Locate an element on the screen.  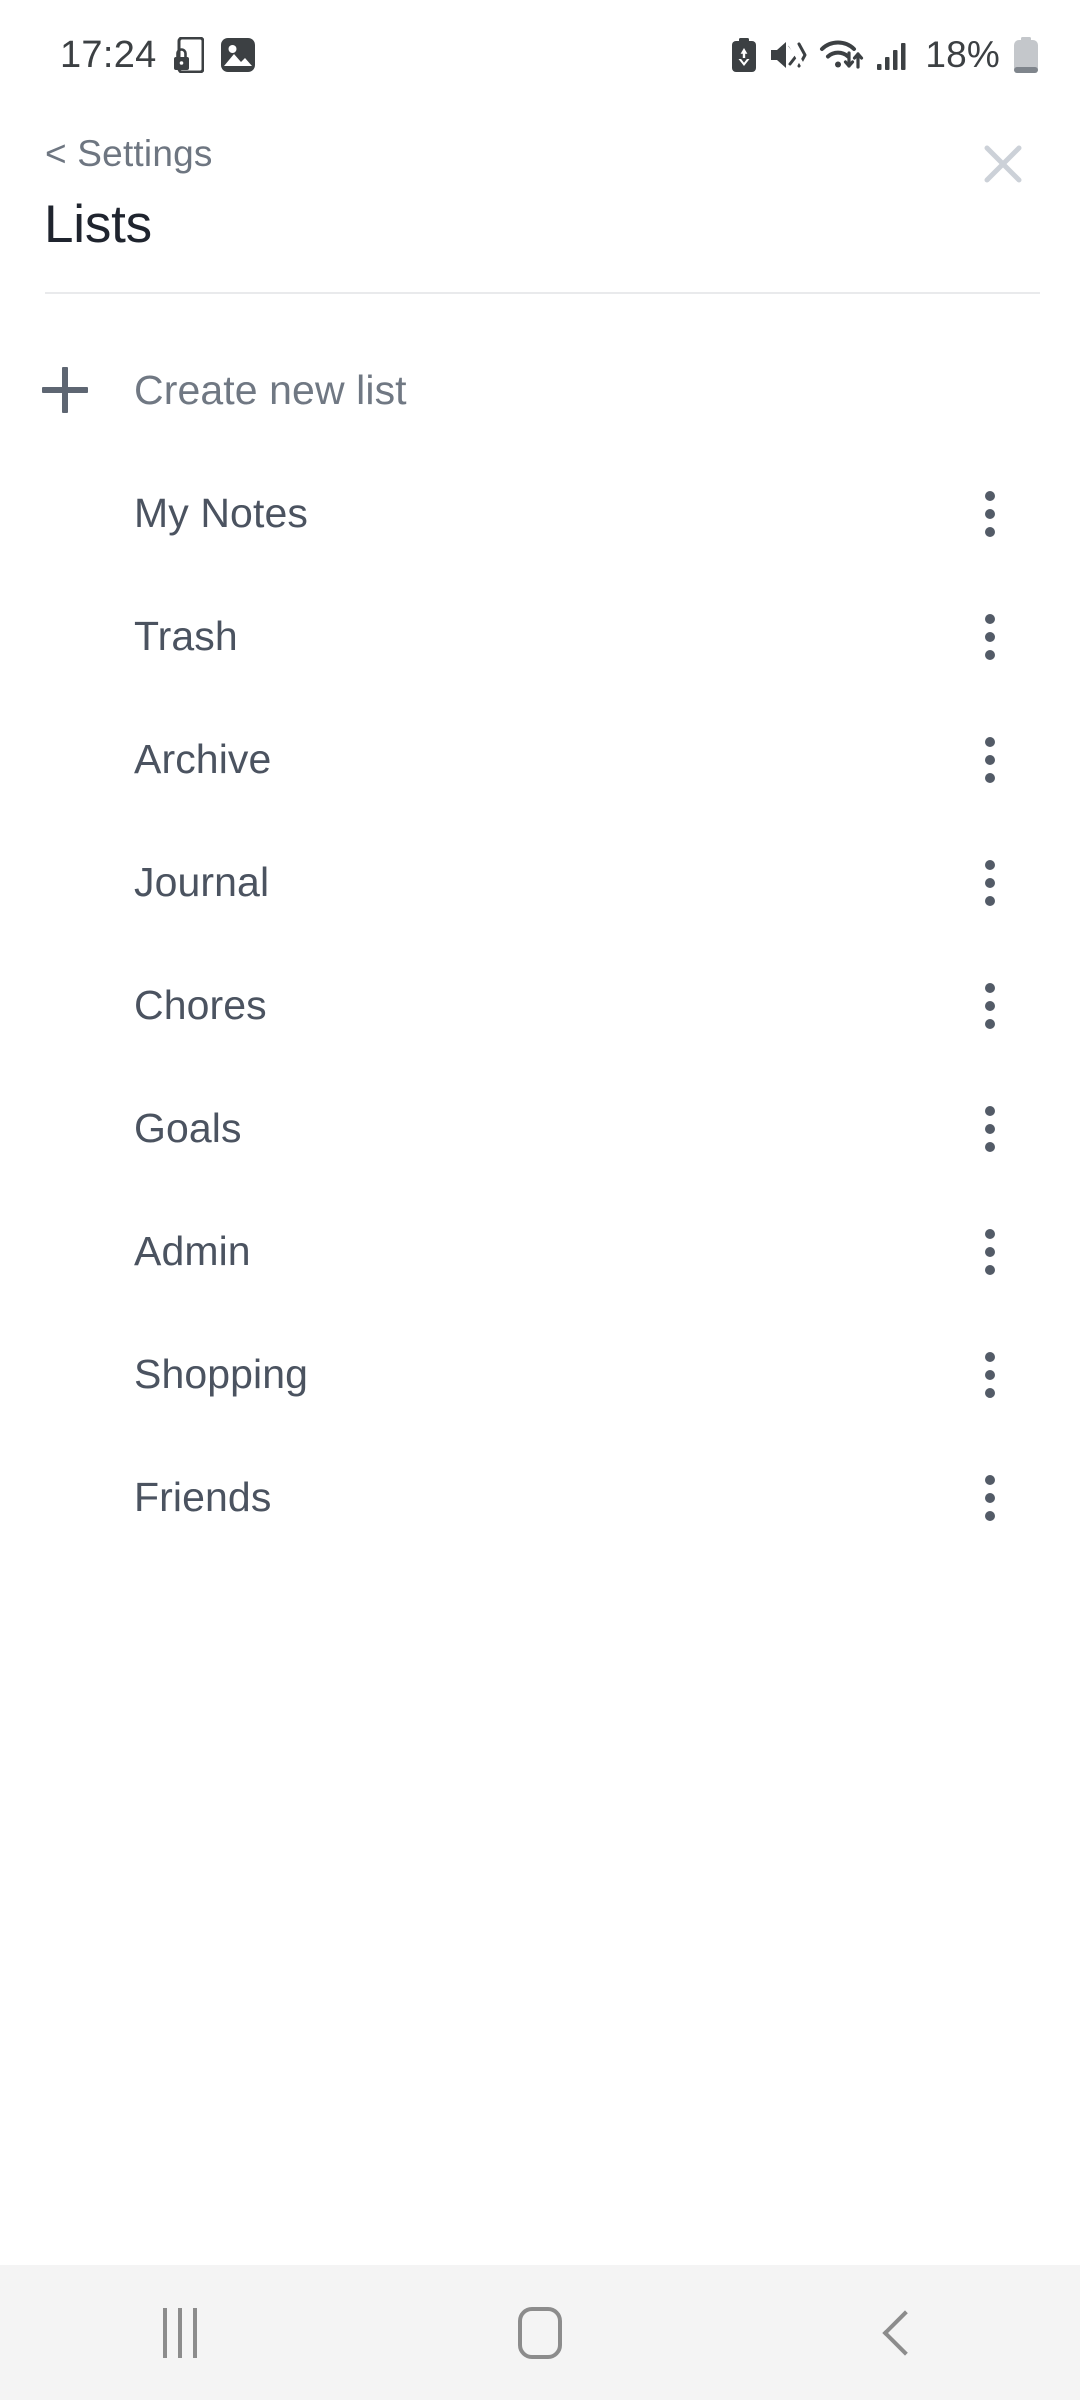
plus-icon is located at coordinates (65, 390).